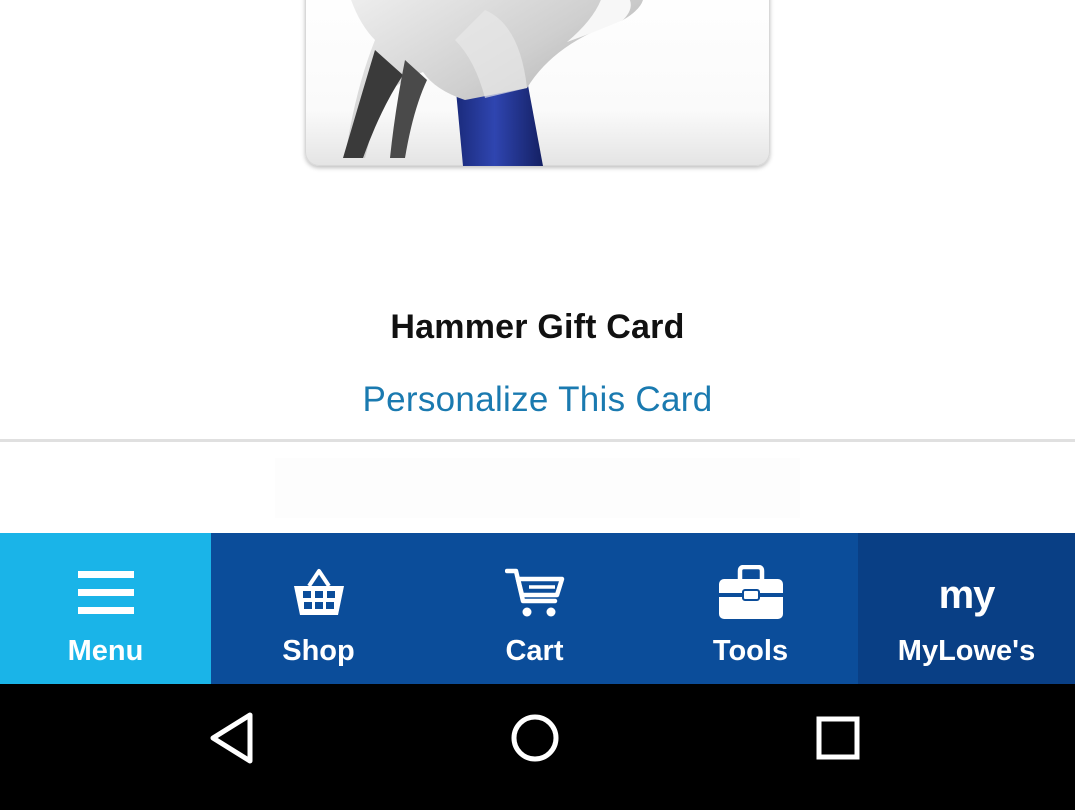  I want to click on home-button, so click(535, 738).